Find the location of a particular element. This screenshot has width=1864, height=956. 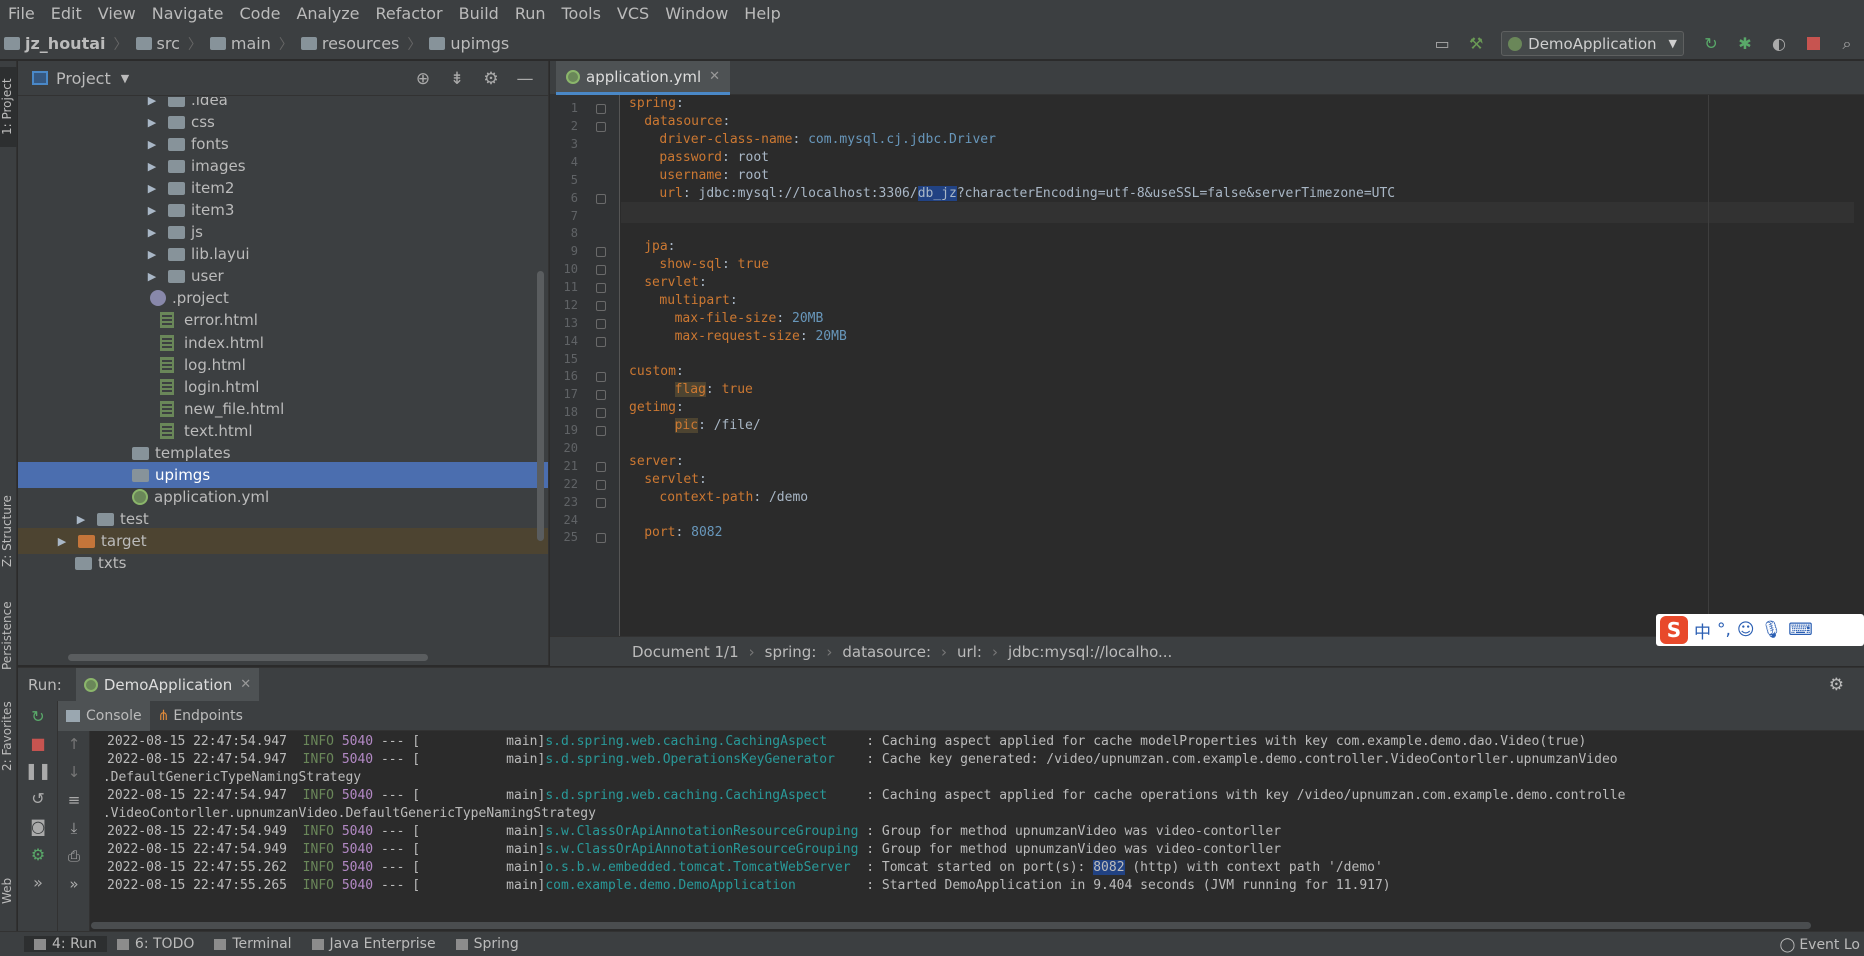

menu-item-build: Build is located at coordinates (479, 13).